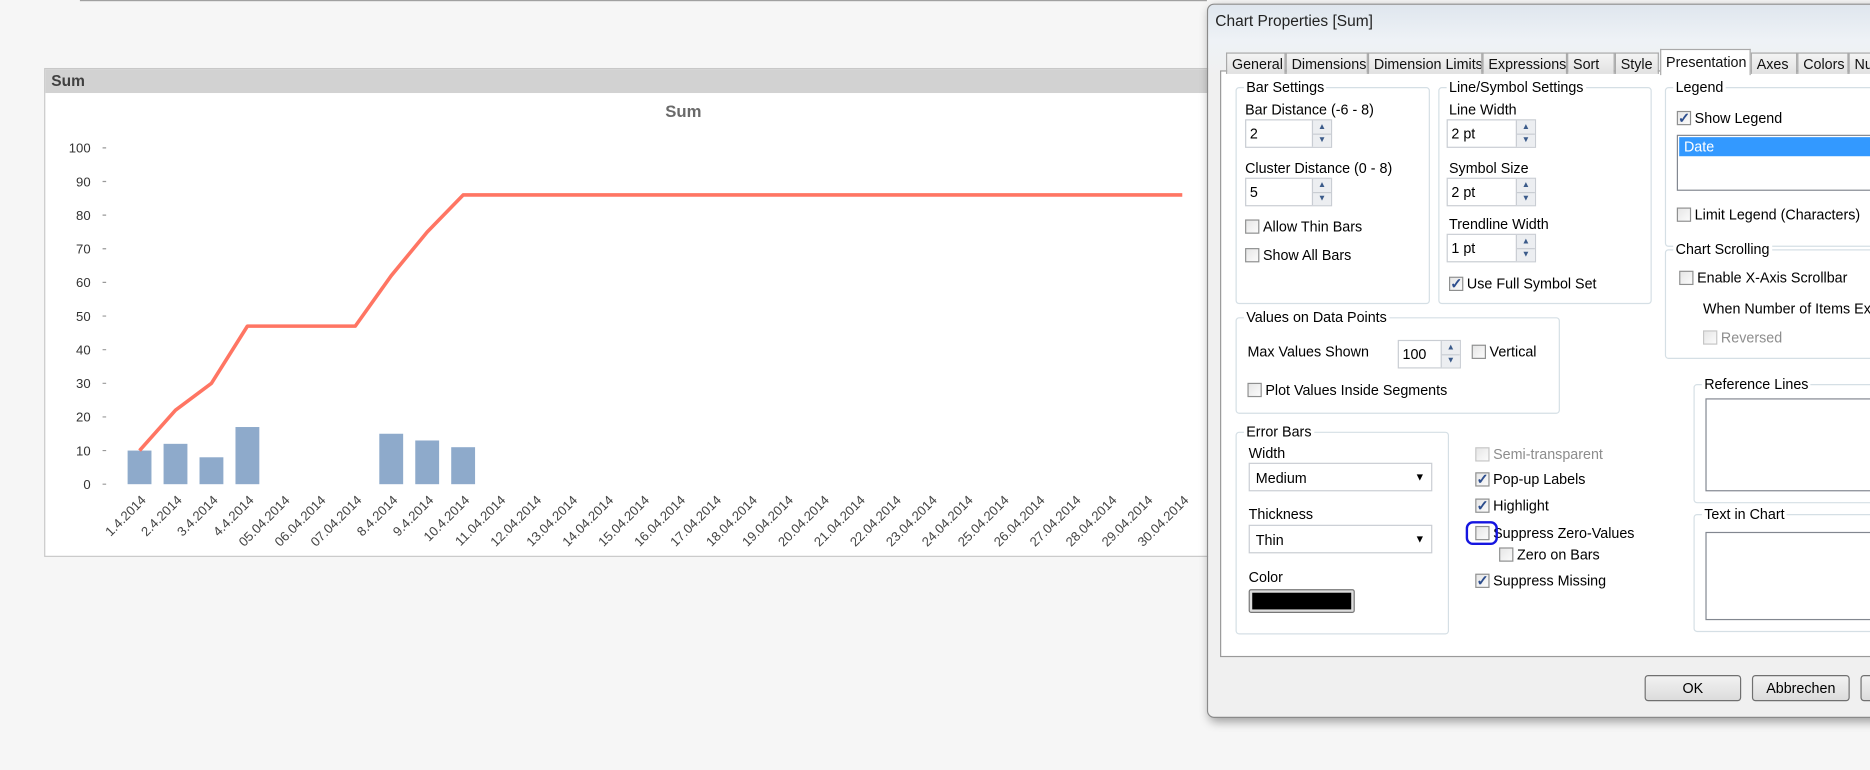 This screenshot has height=770, width=1870. I want to click on line-symbol-legend: Line/Symbol Settings, so click(1516, 87).